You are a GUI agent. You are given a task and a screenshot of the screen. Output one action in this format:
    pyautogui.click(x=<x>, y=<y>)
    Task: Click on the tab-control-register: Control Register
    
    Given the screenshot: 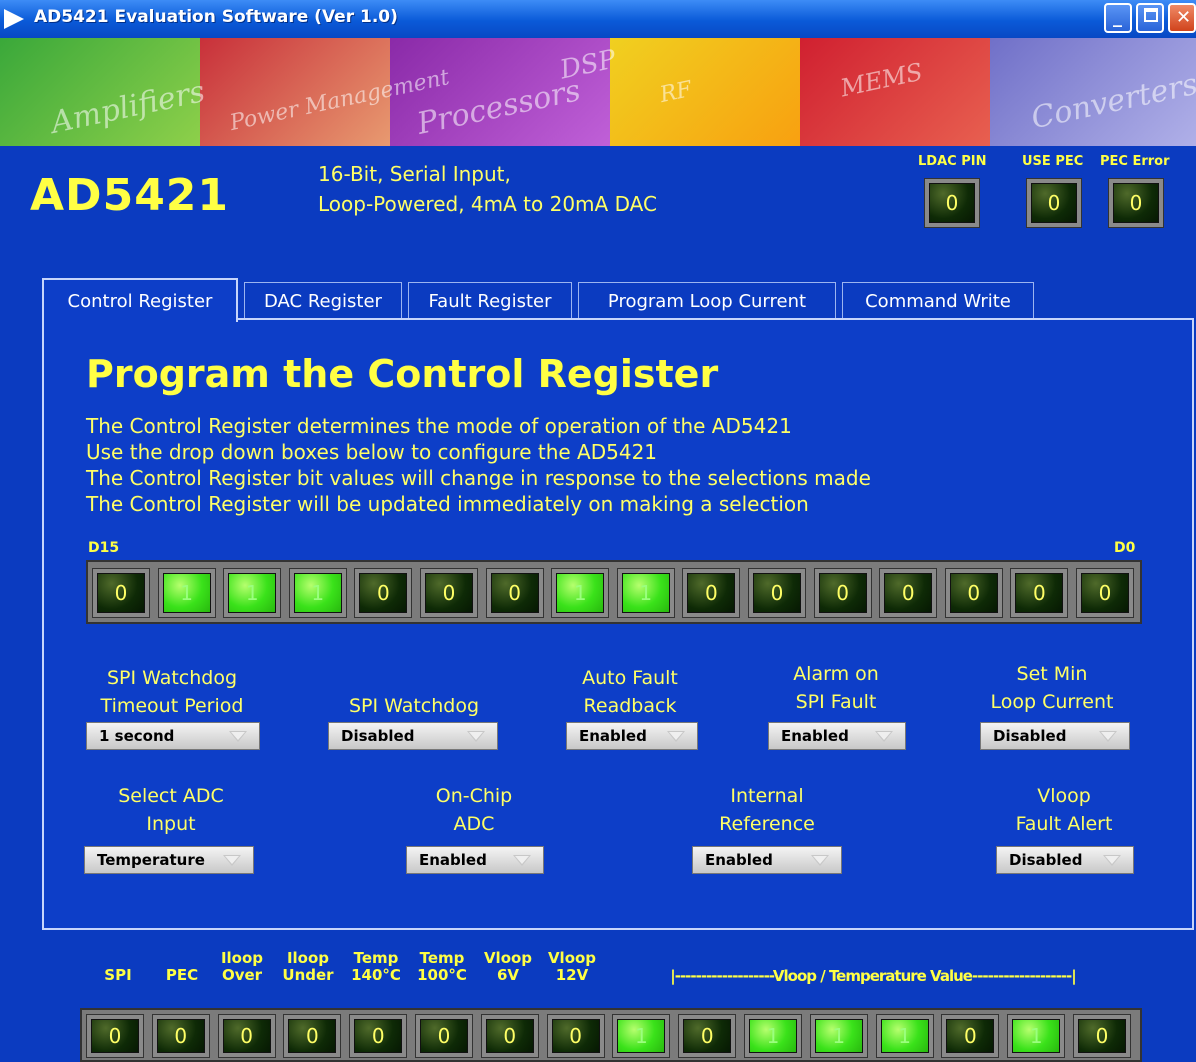 What is the action you would take?
    pyautogui.click(x=140, y=300)
    